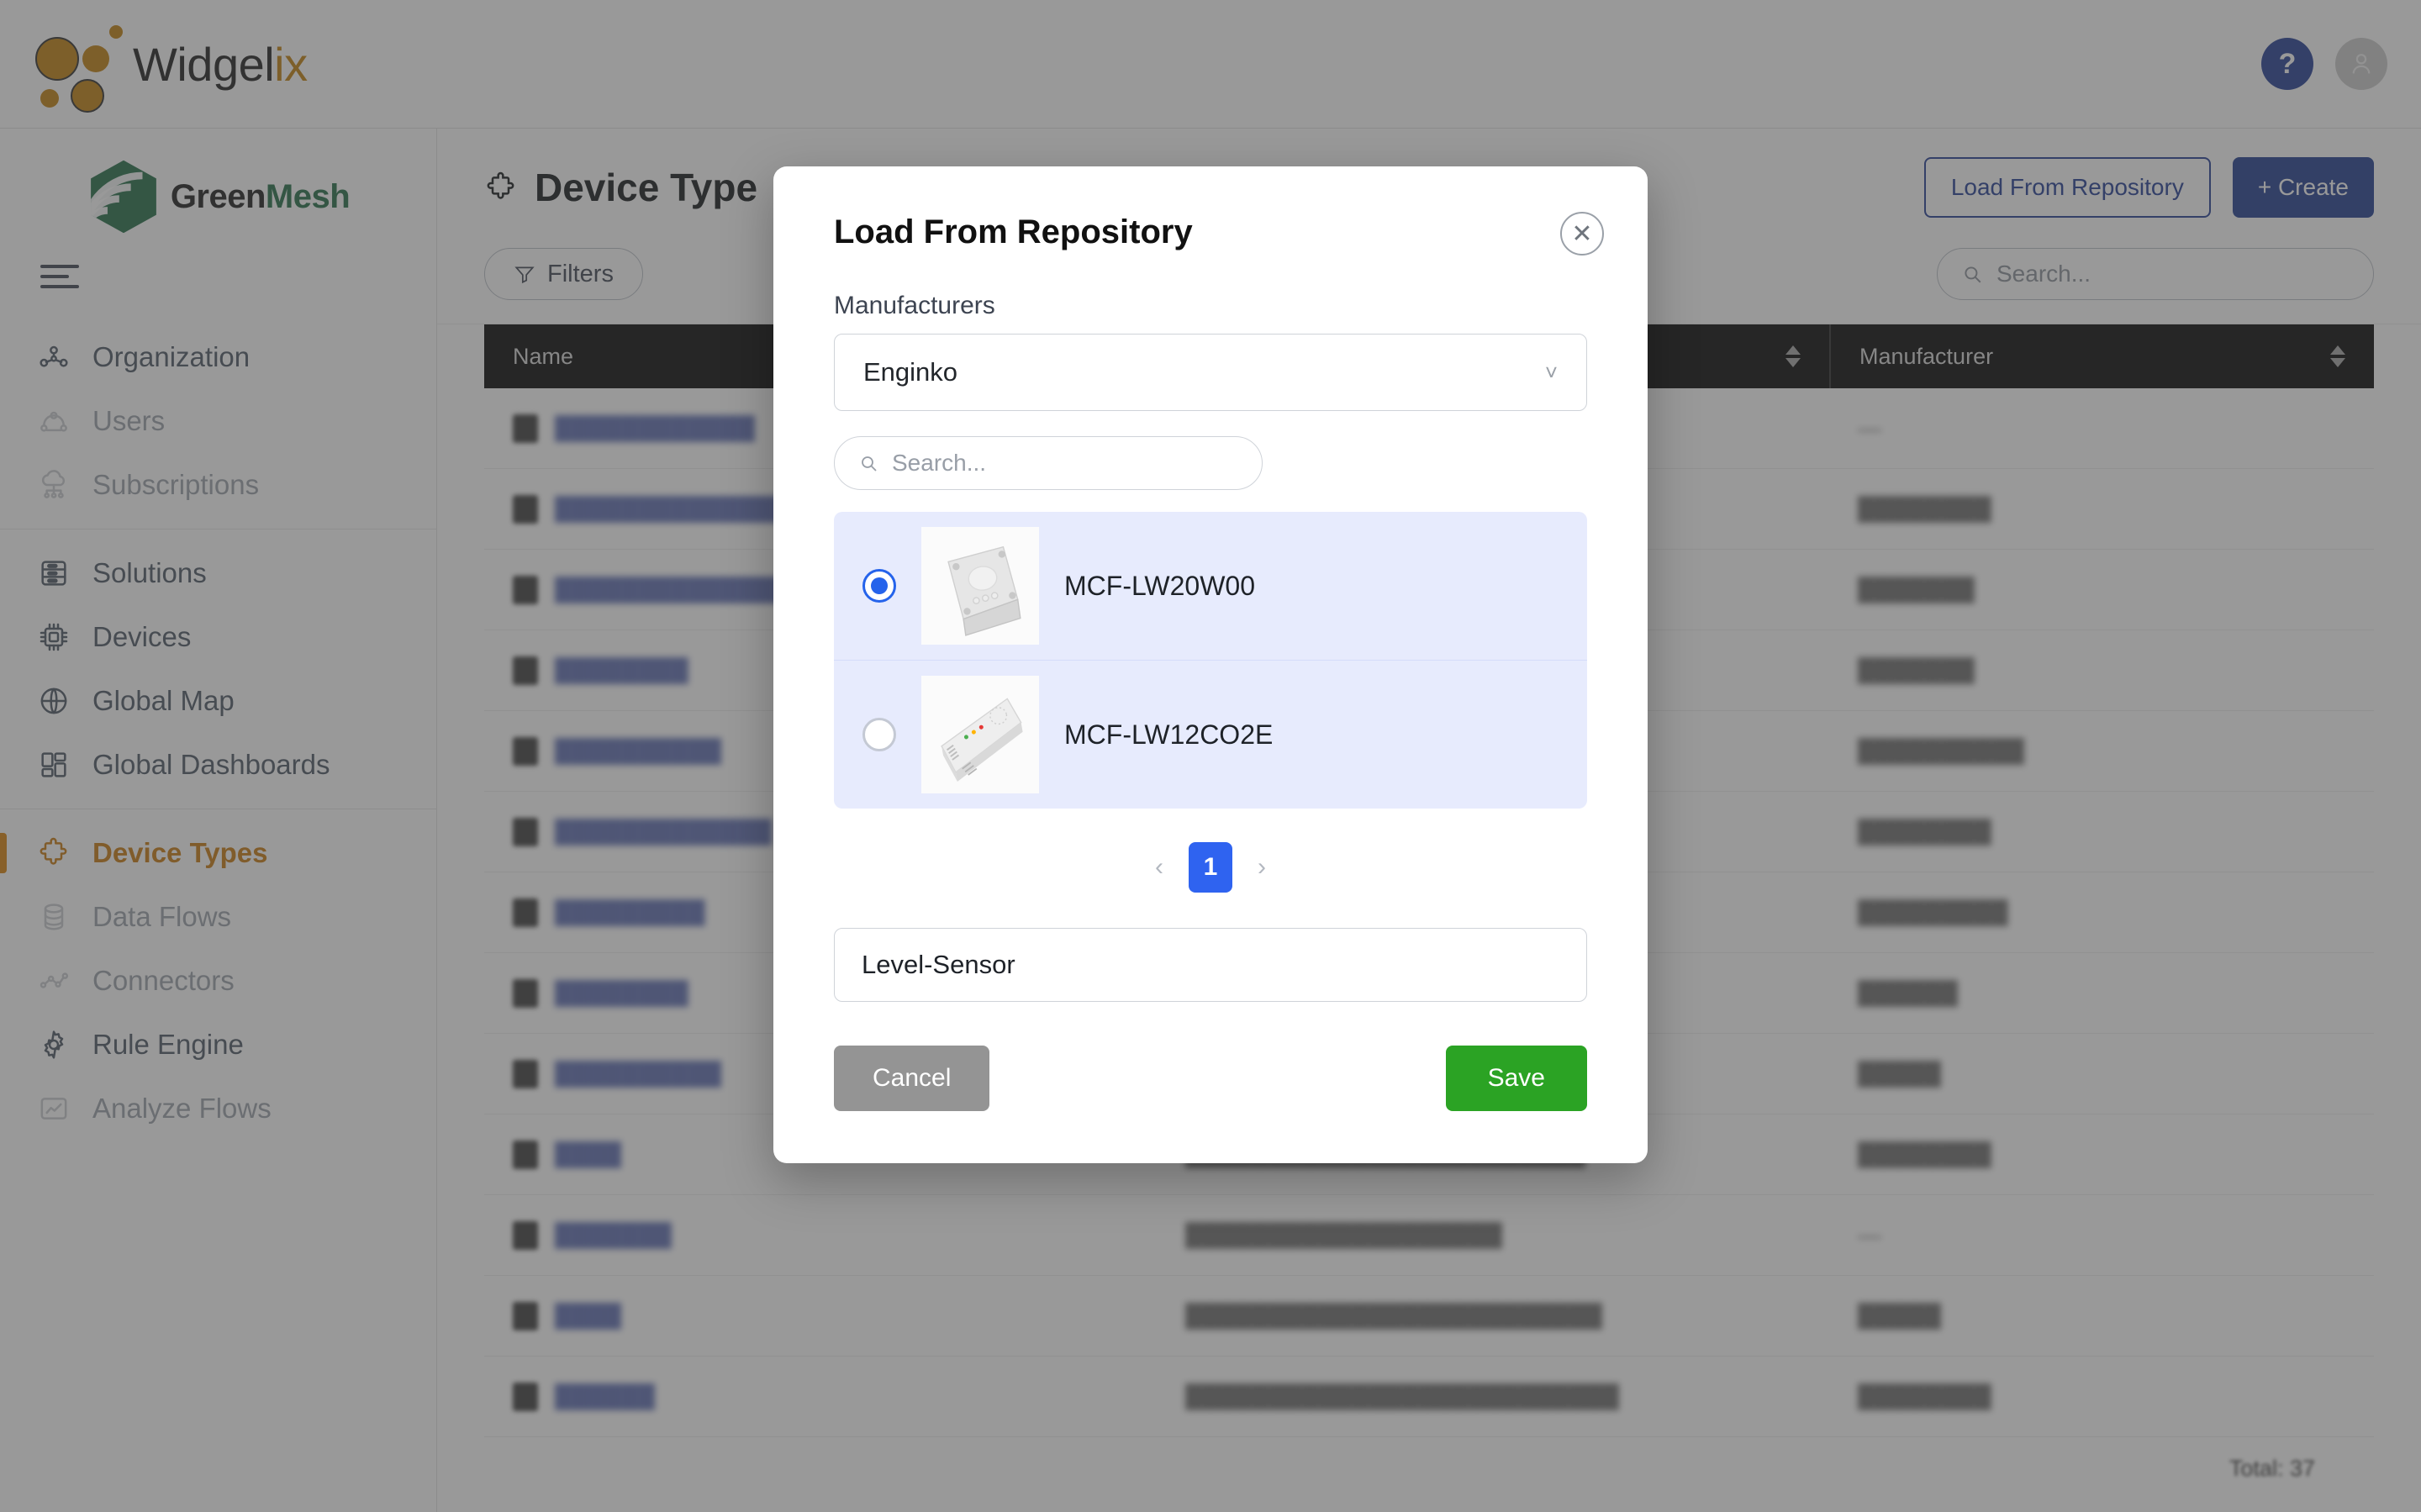 Image resolution: width=2421 pixels, height=1512 pixels. Describe the element at coordinates (914, 305) in the screenshot. I see `manufacturers-label: Manufacturers` at that location.